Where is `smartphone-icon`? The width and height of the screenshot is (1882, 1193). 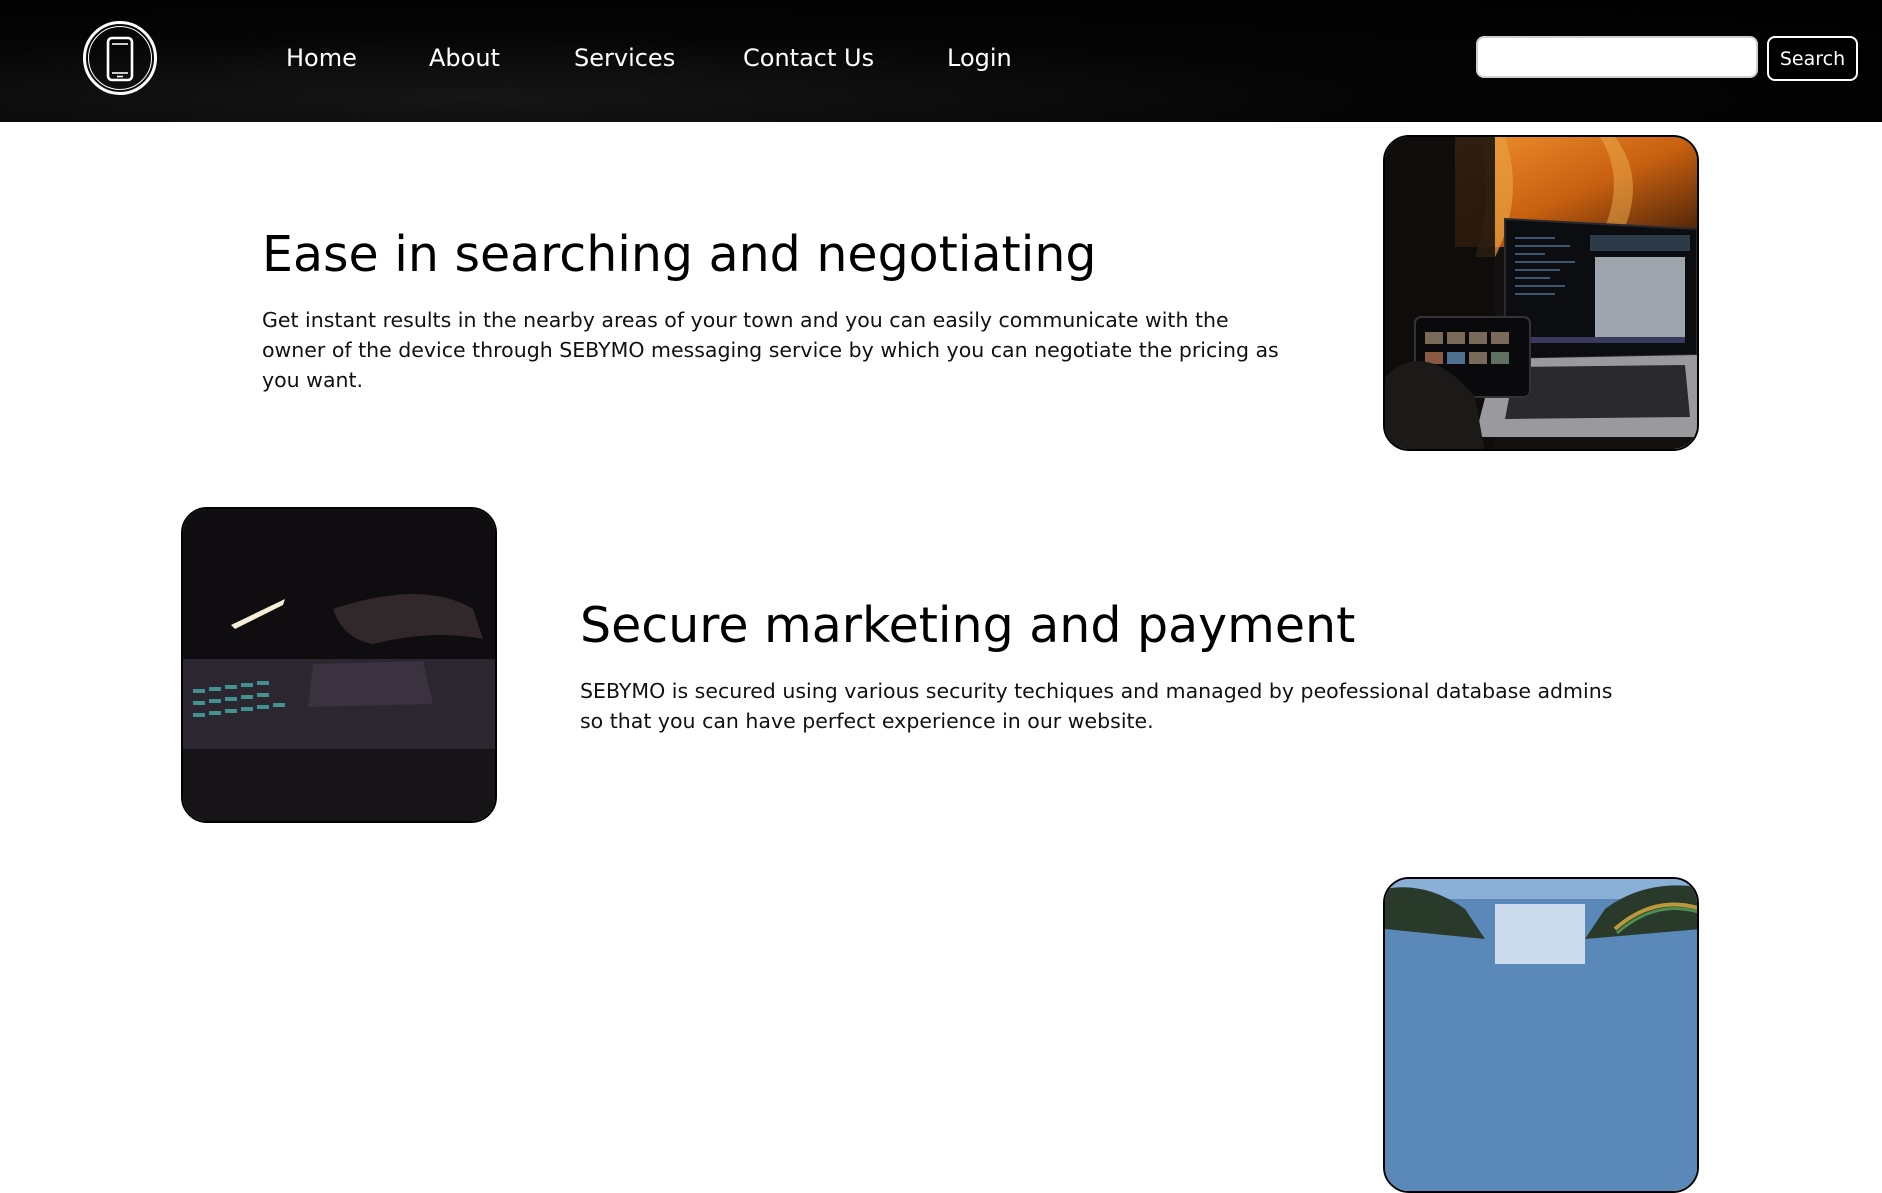
smartphone-icon is located at coordinates (120, 59).